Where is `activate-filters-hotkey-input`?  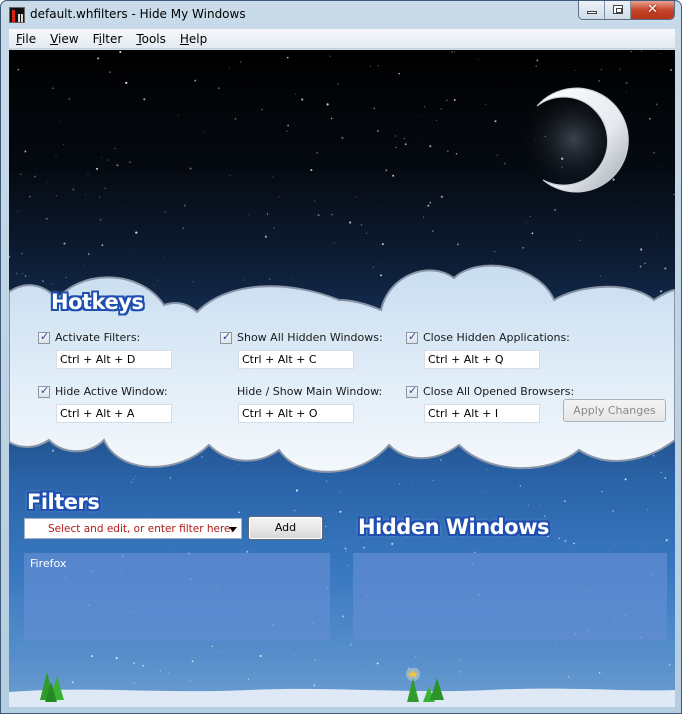 activate-filters-hotkey-input is located at coordinates (114, 359).